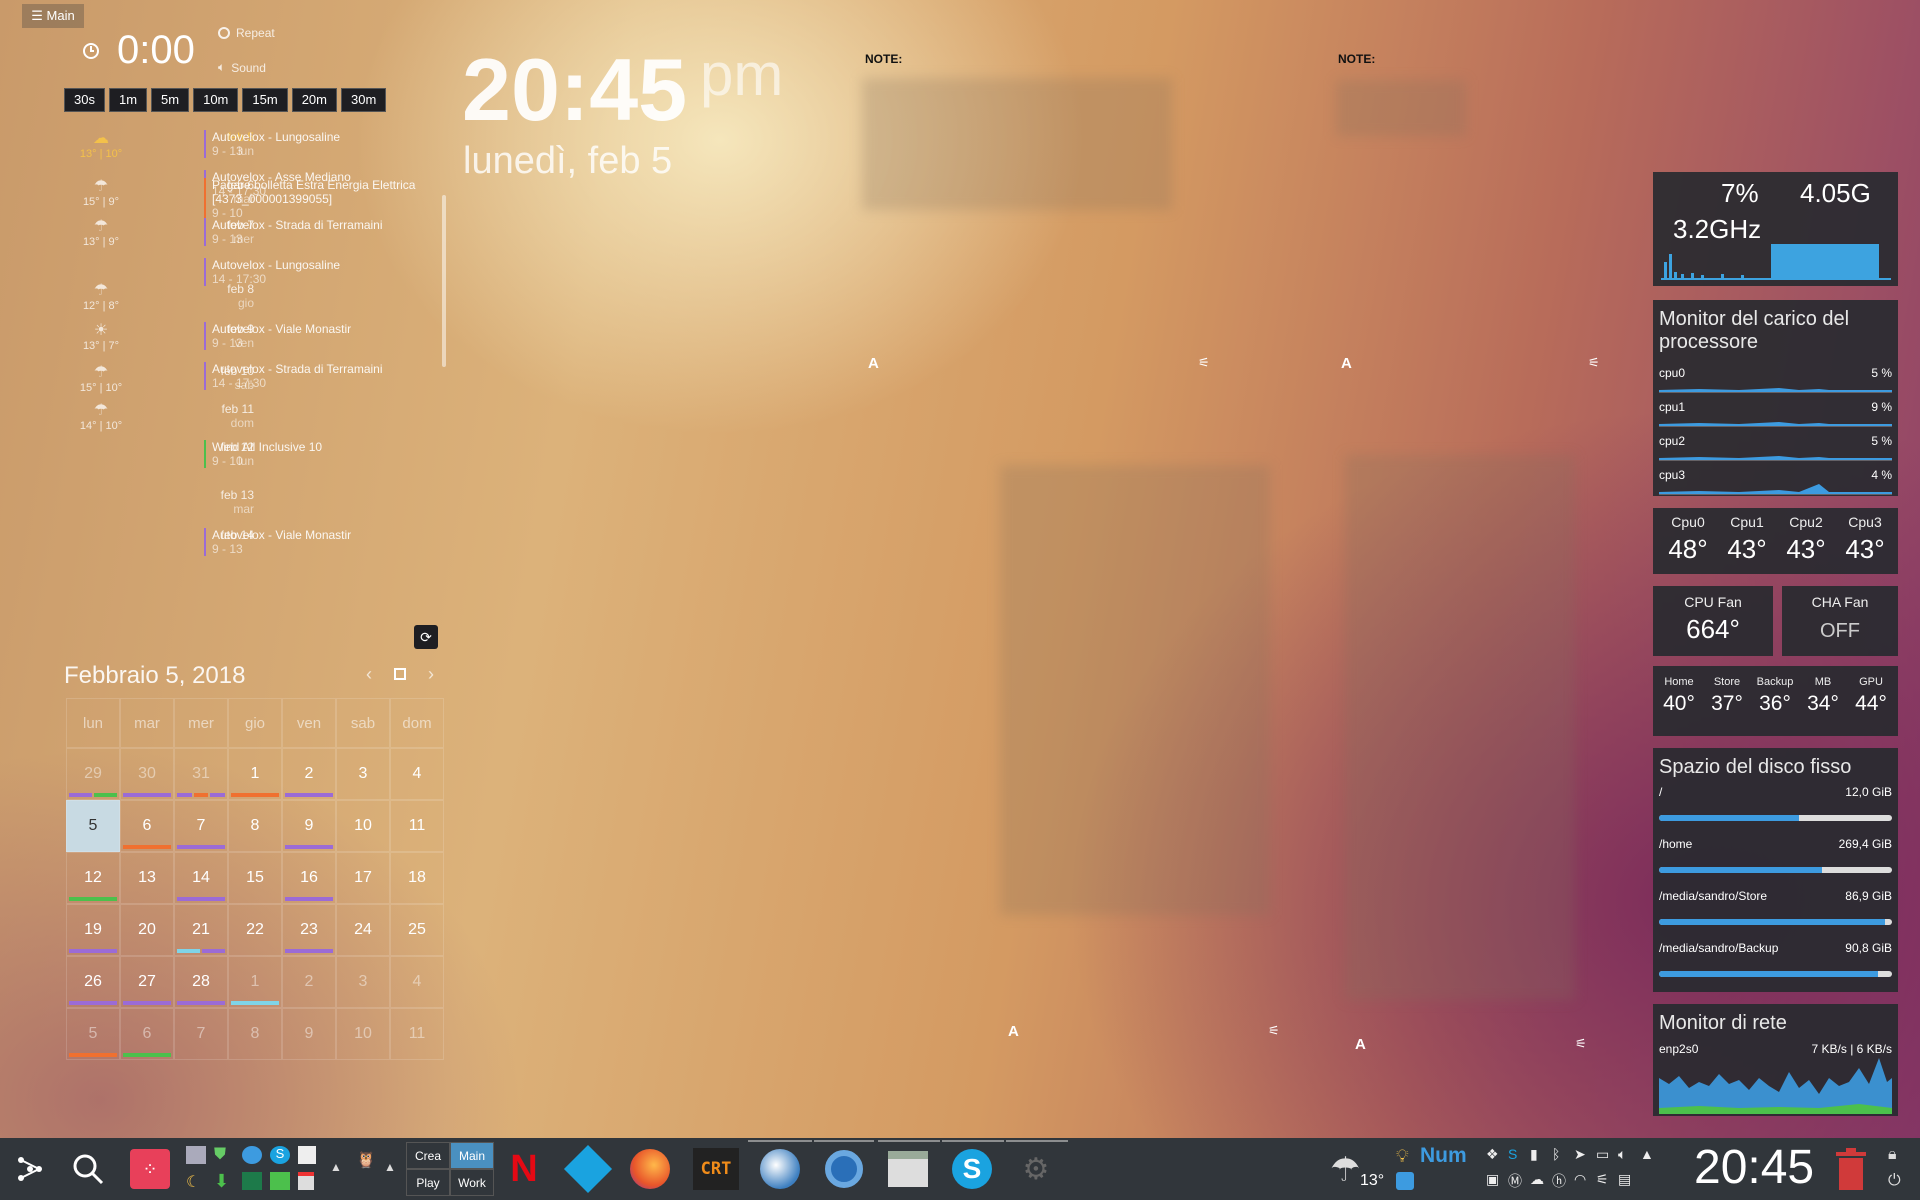 Image resolution: width=1920 pixels, height=1200 pixels. I want to click on calculator-icon, so click(196, 1155).